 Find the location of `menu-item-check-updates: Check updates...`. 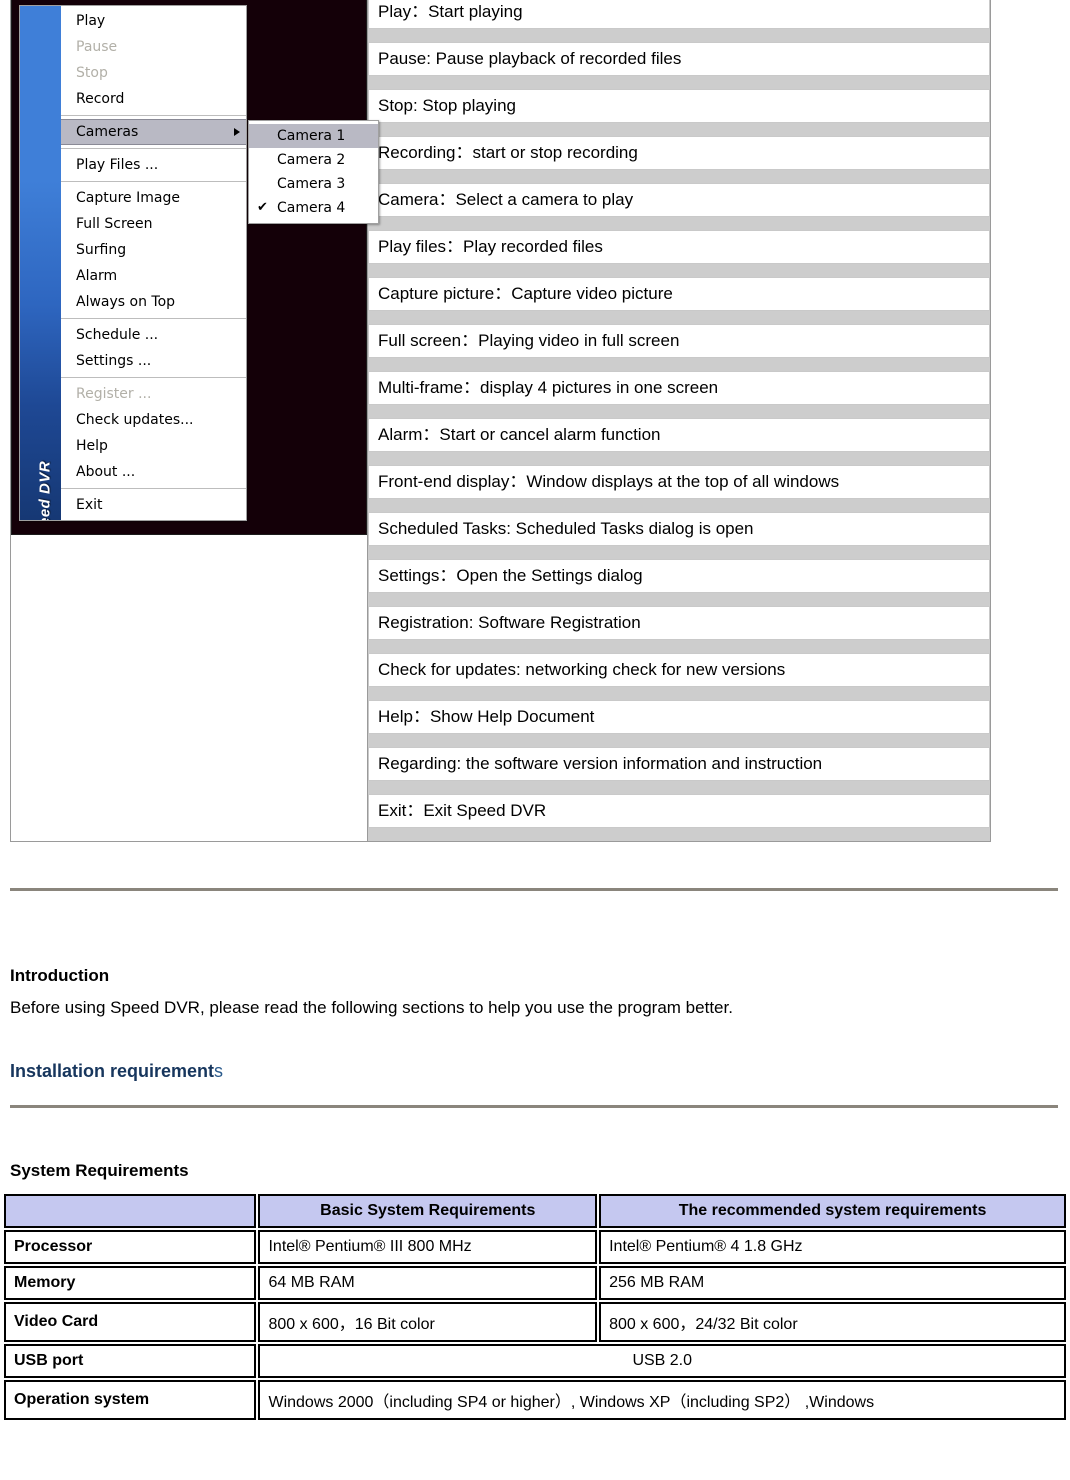

menu-item-check-updates: Check updates... is located at coordinates (153, 420).